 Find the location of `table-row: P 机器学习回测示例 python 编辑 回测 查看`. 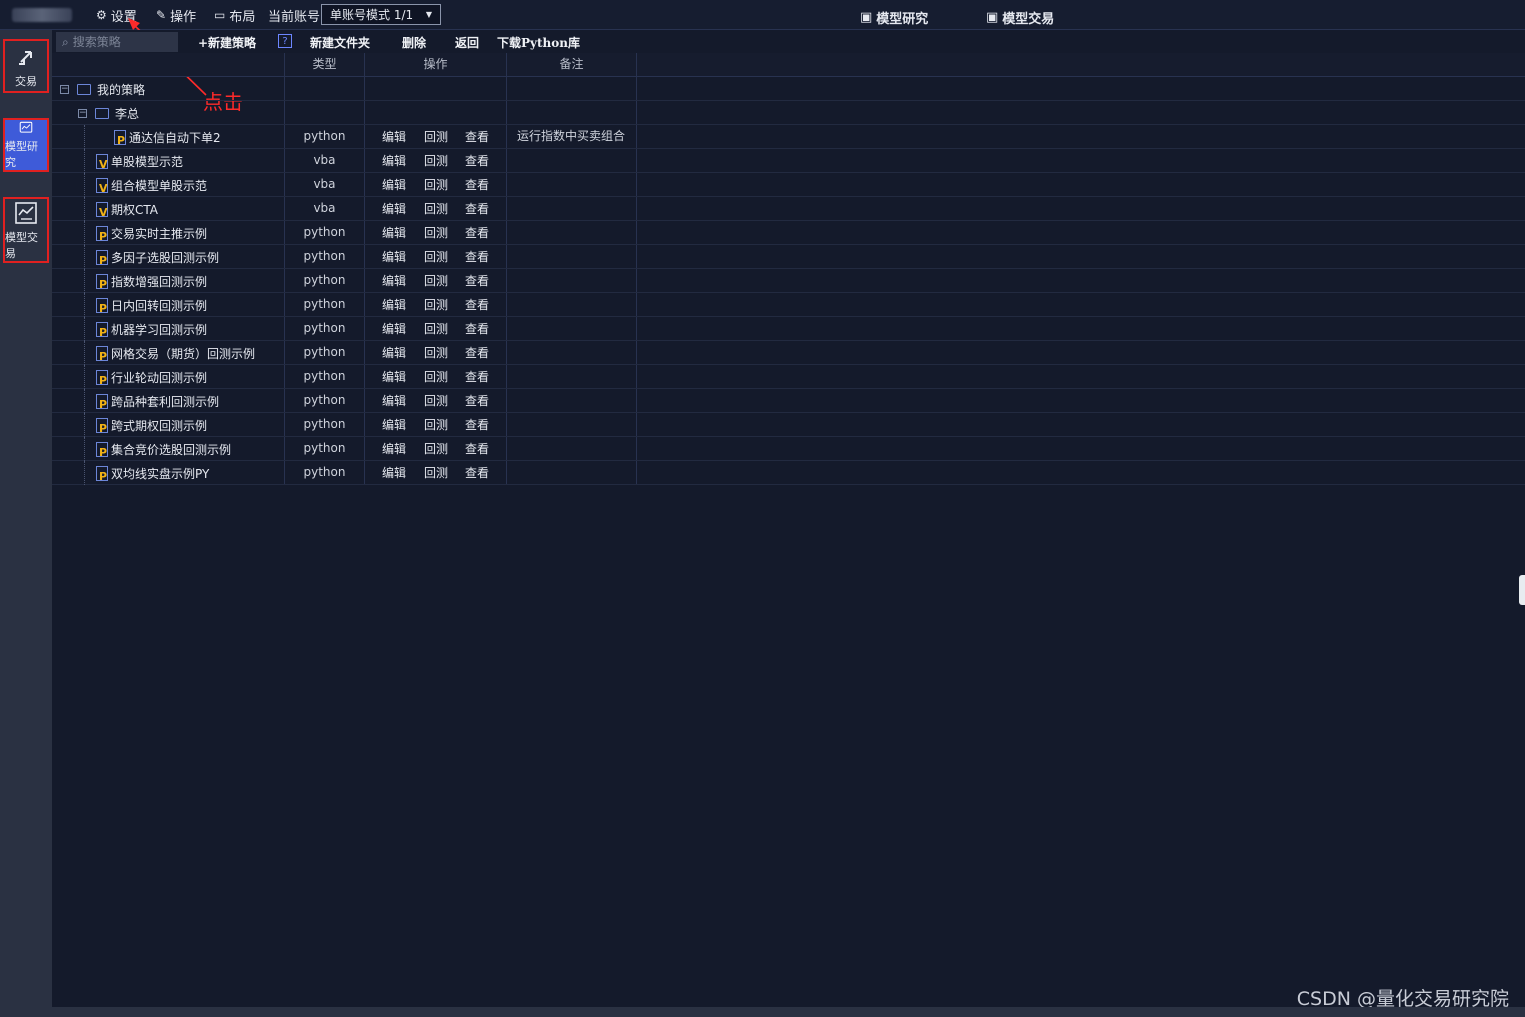

table-row: P 机器学习回测示例 python 编辑 回测 查看 is located at coordinates (788, 329).